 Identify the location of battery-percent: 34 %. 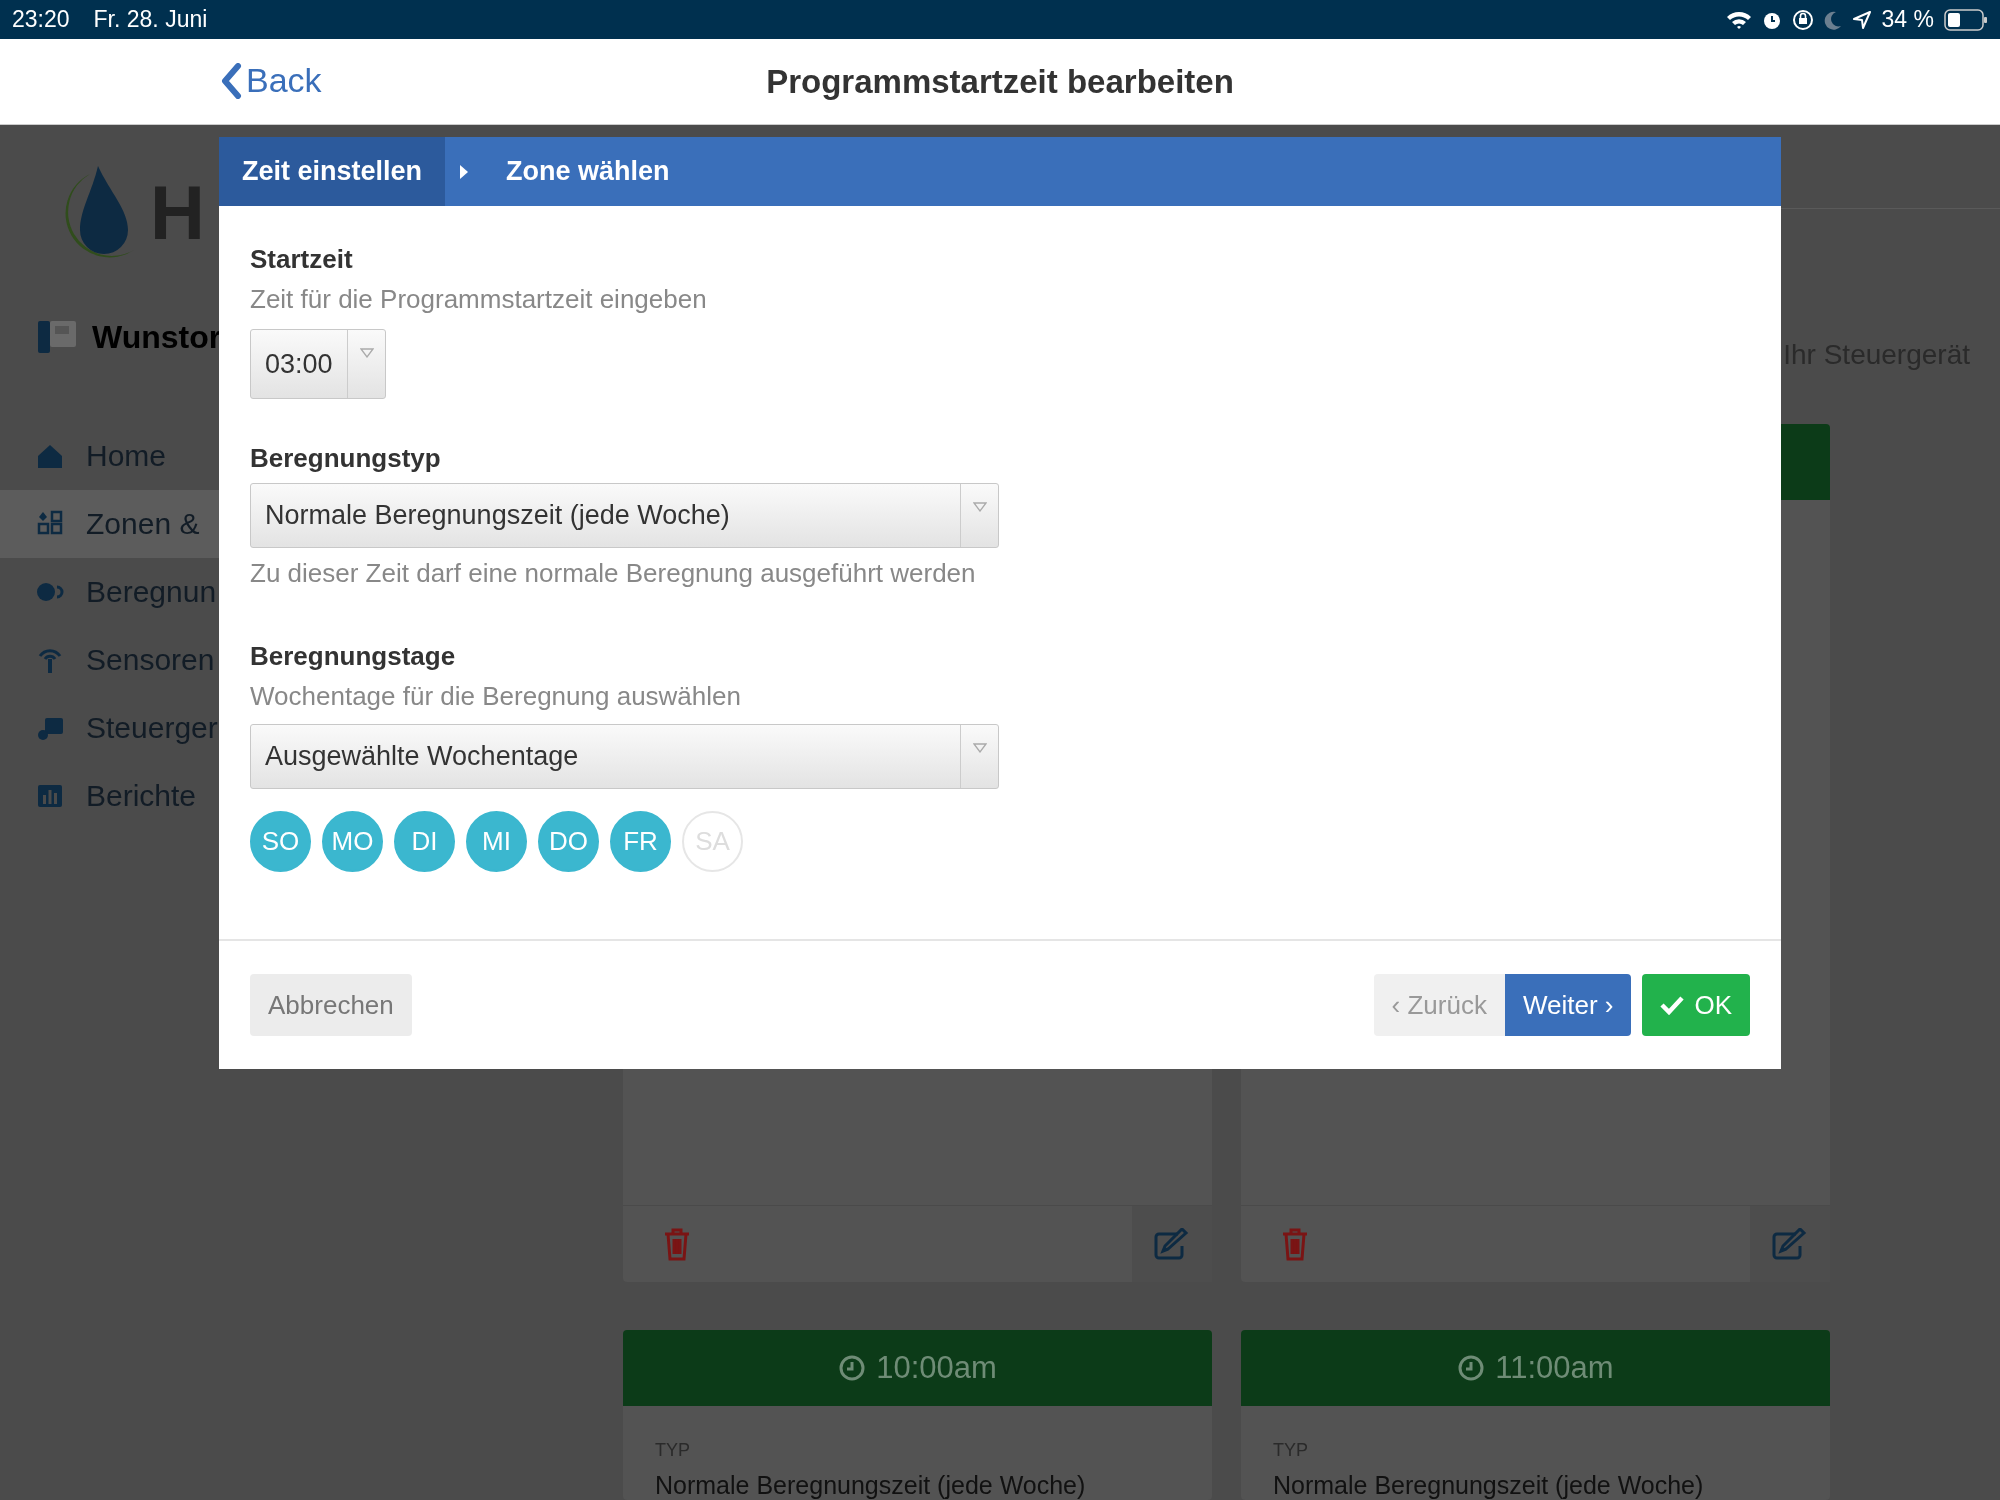
(1907, 19).